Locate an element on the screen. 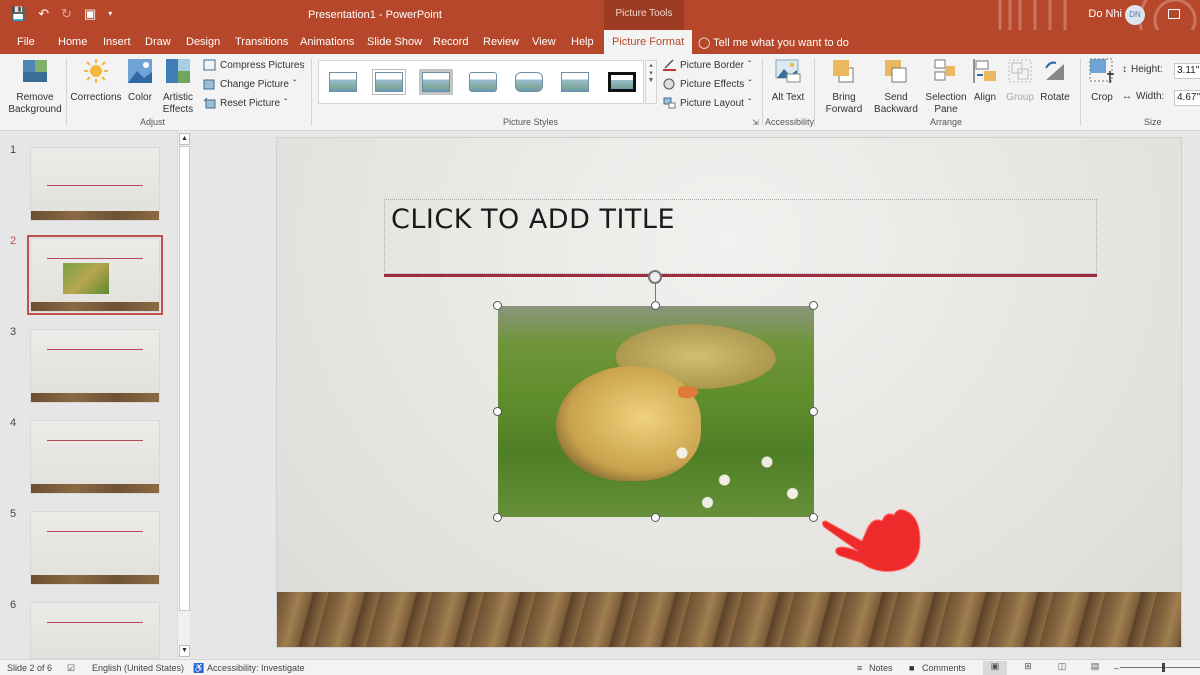  undo-icon: ↶ is located at coordinates (43, 14).